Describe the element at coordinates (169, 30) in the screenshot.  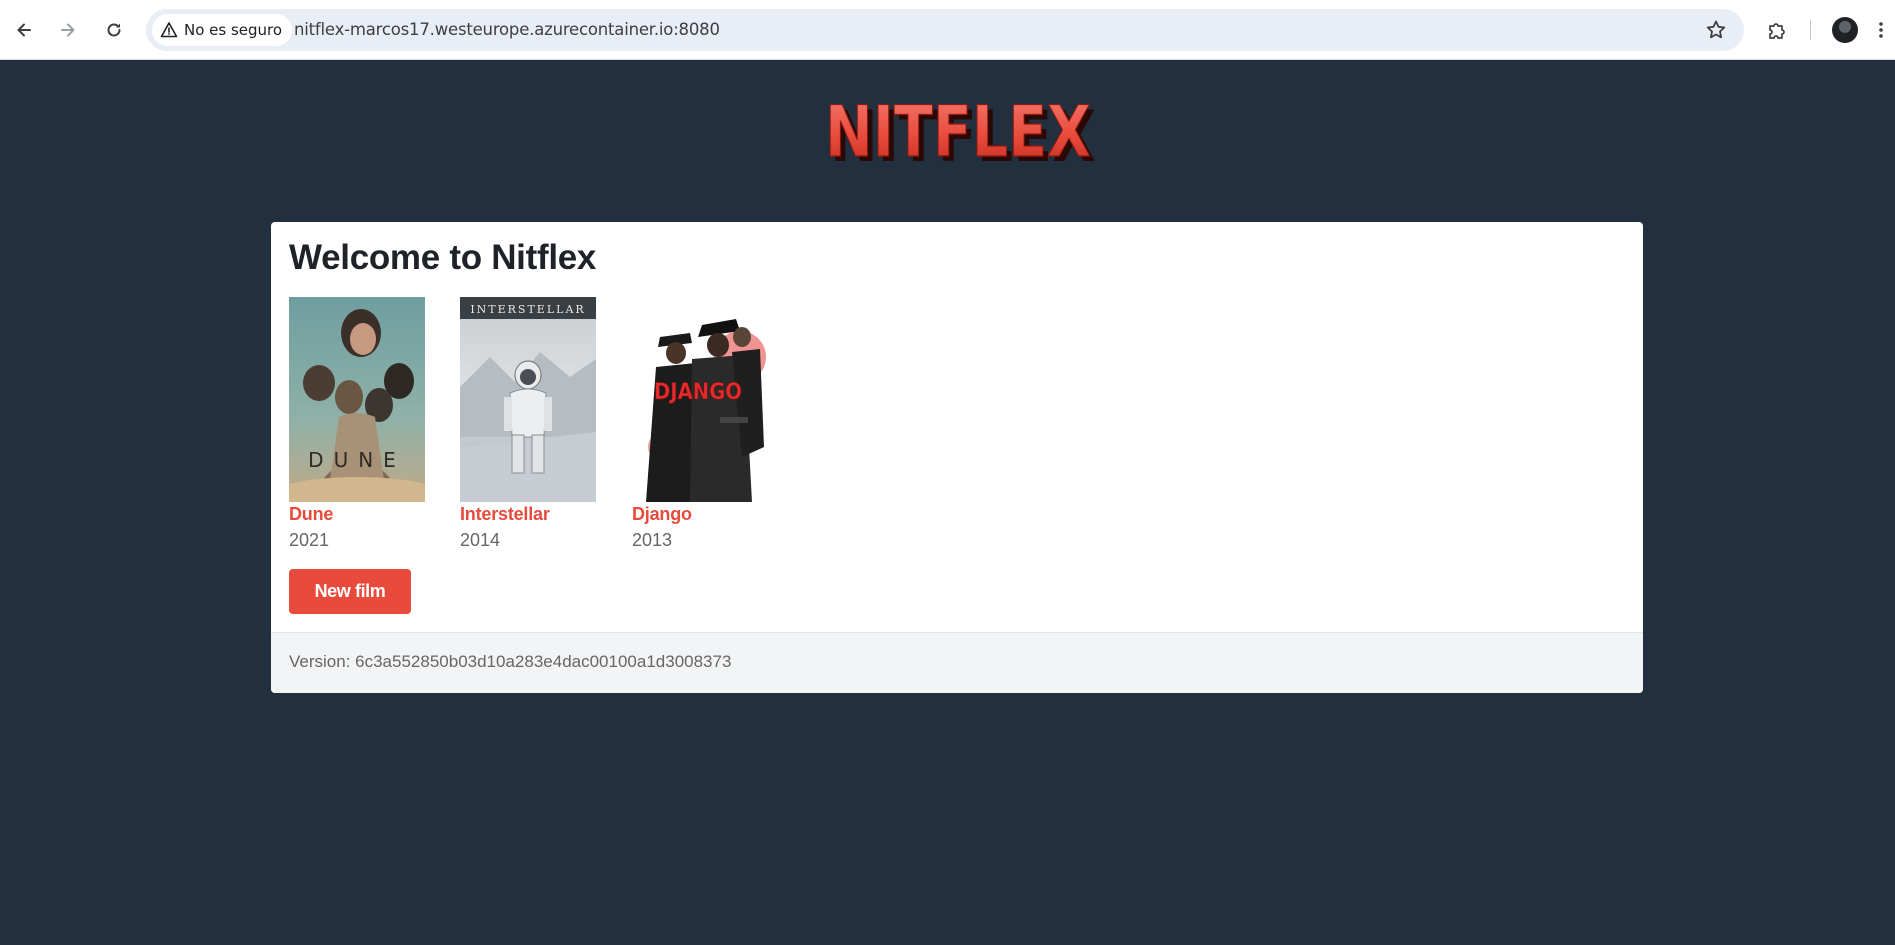
I see `warning-triangle-icon` at that location.